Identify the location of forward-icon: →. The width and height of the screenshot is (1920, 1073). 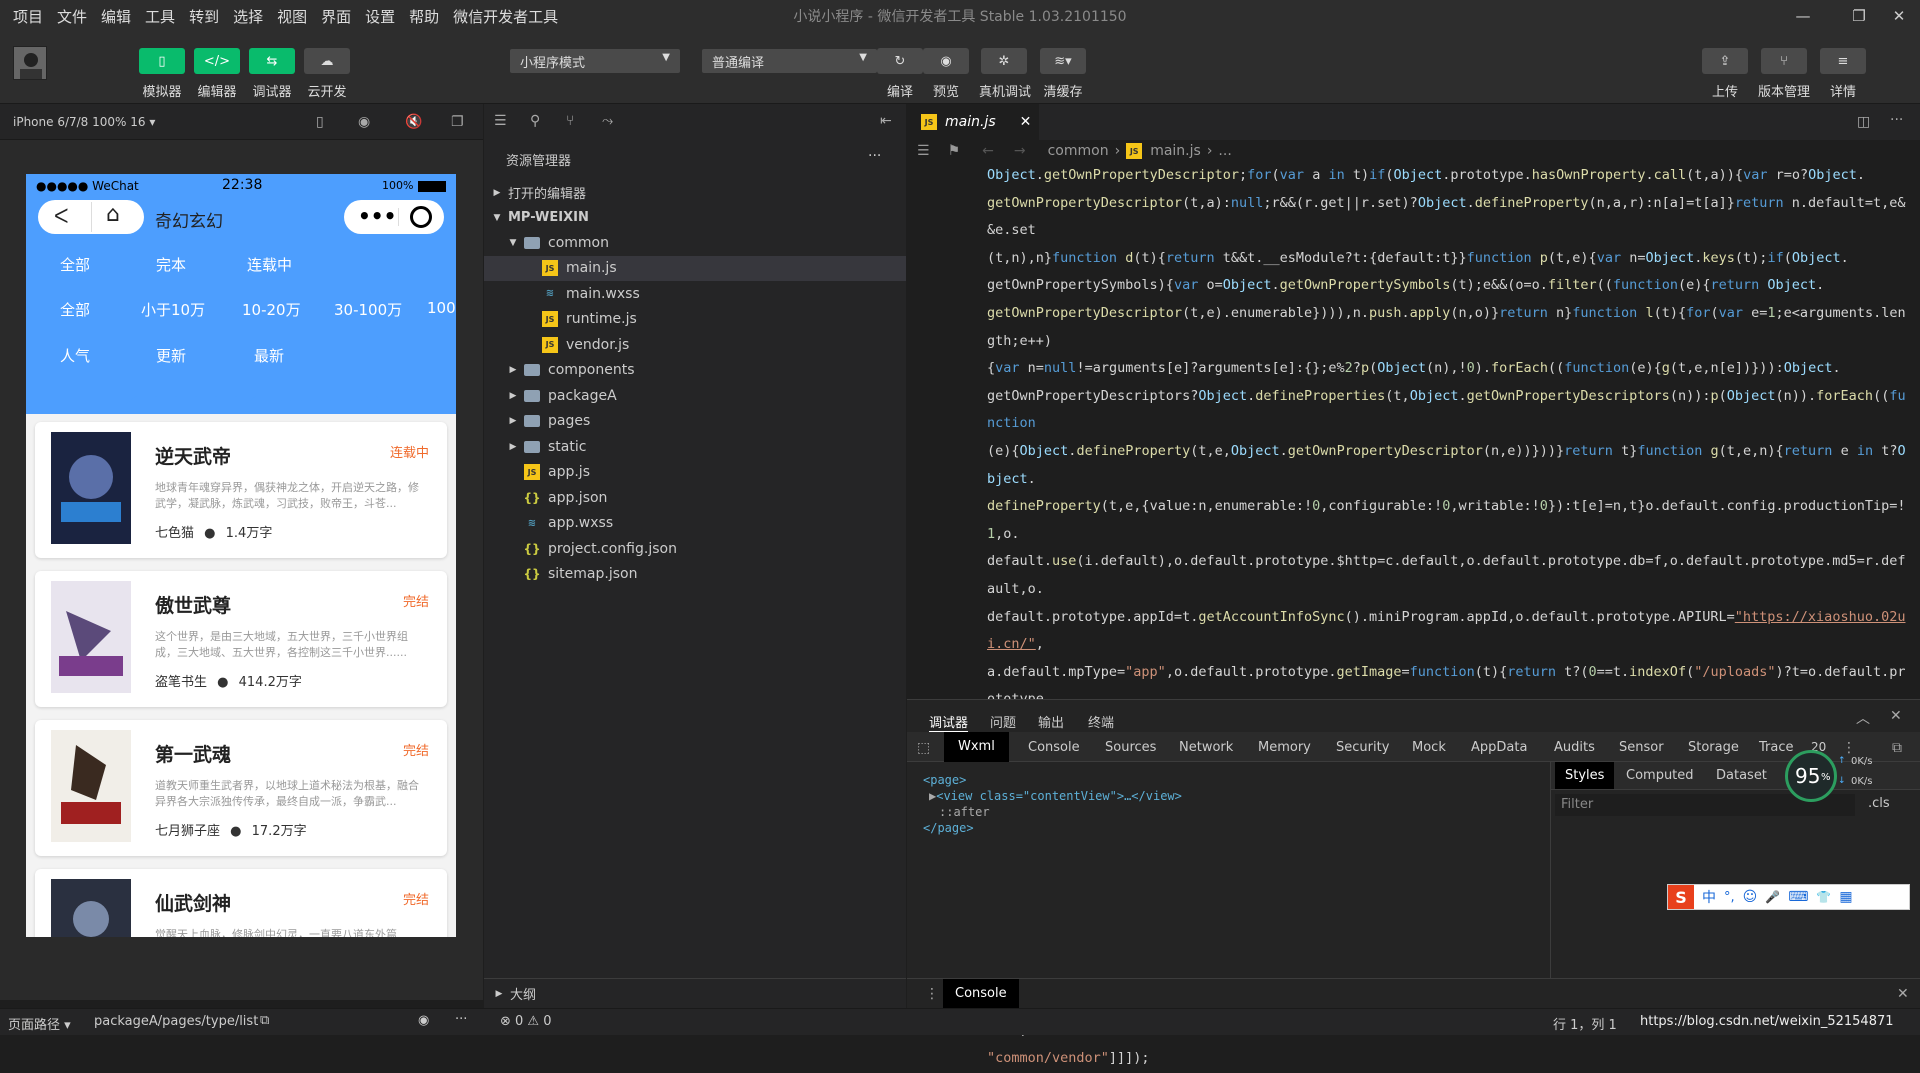
(1020, 151).